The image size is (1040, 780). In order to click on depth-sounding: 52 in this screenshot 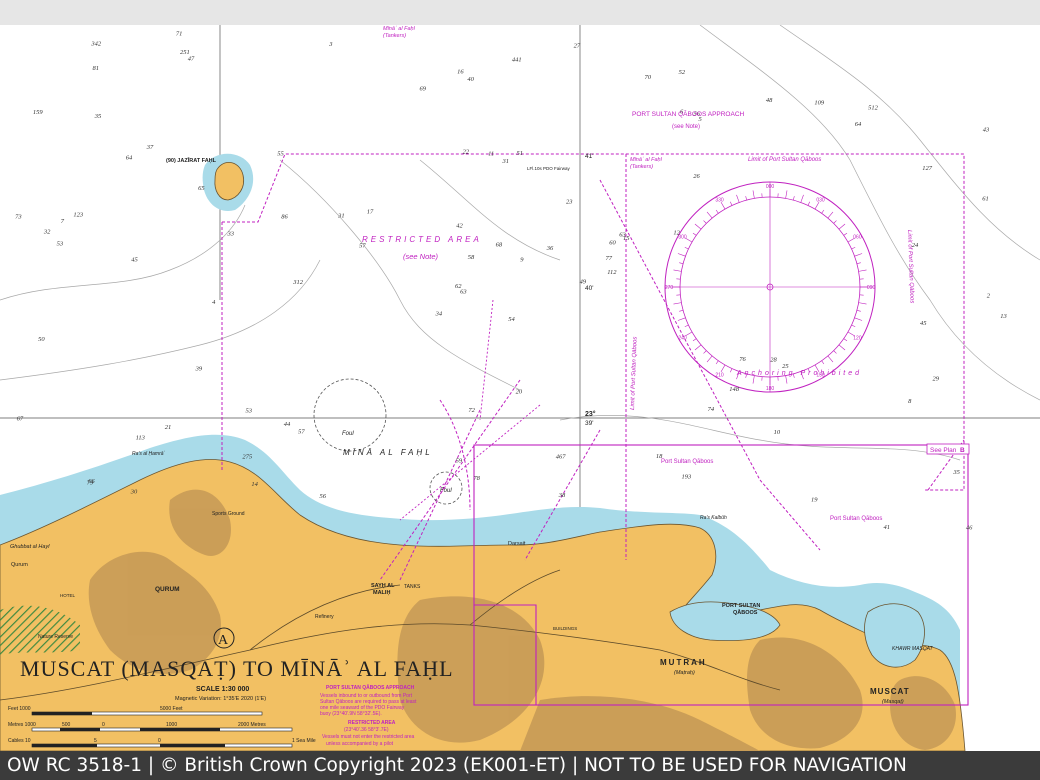, I will do `click(682, 72)`.